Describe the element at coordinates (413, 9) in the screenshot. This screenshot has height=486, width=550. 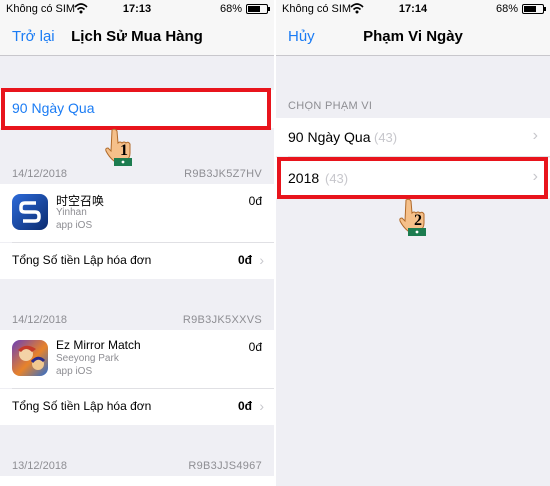
I see `status-bar: Không có SIM 17:14 68%` at that location.